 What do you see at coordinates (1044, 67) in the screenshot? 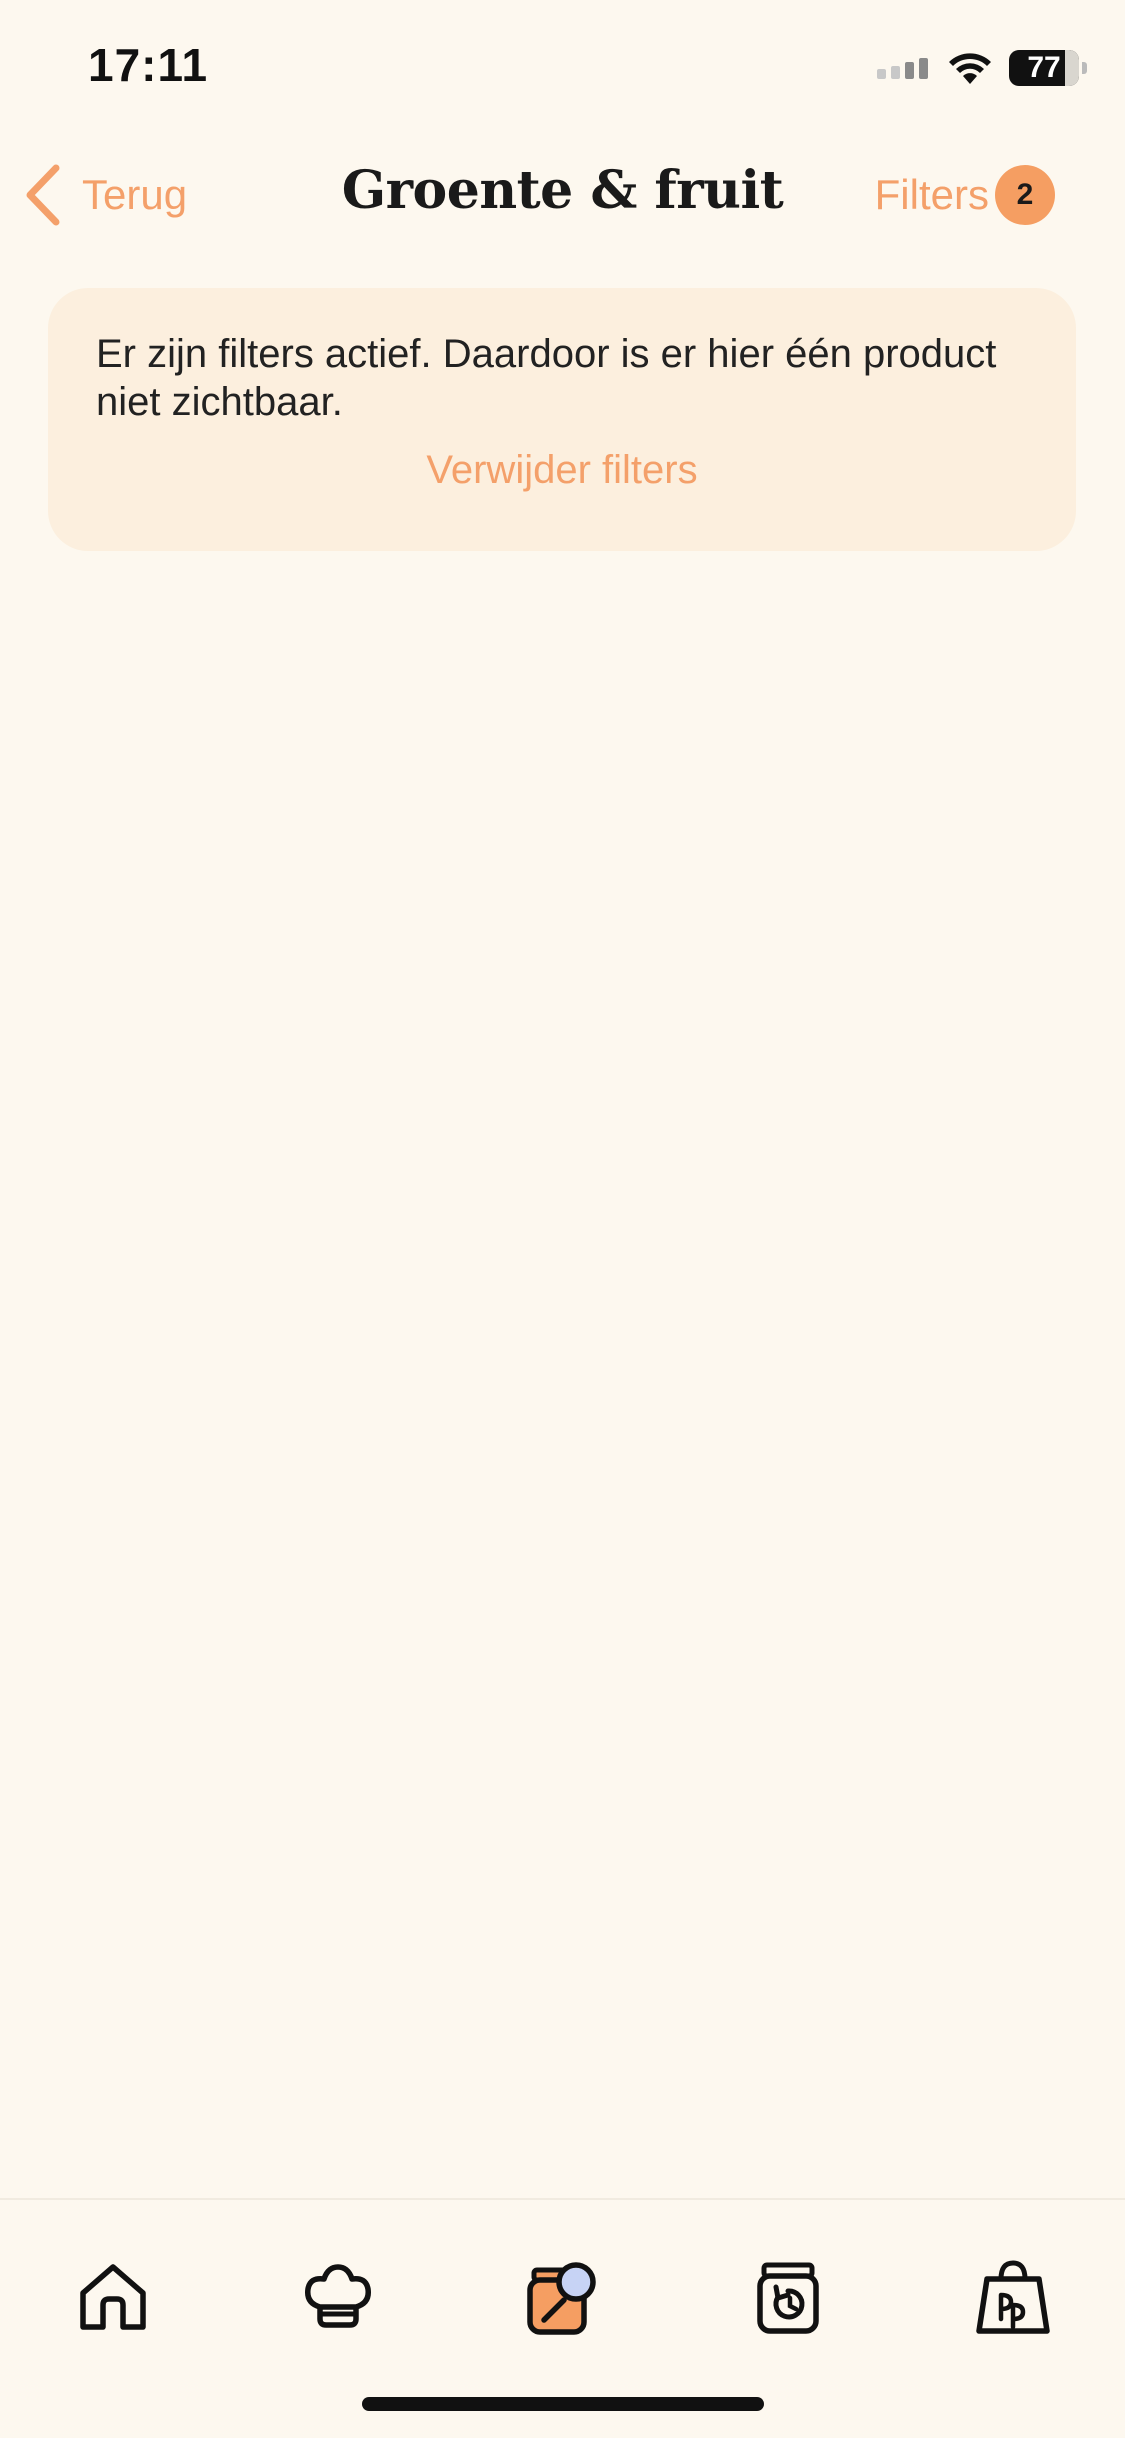
I see `battery-level: 77` at bounding box center [1044, 67].